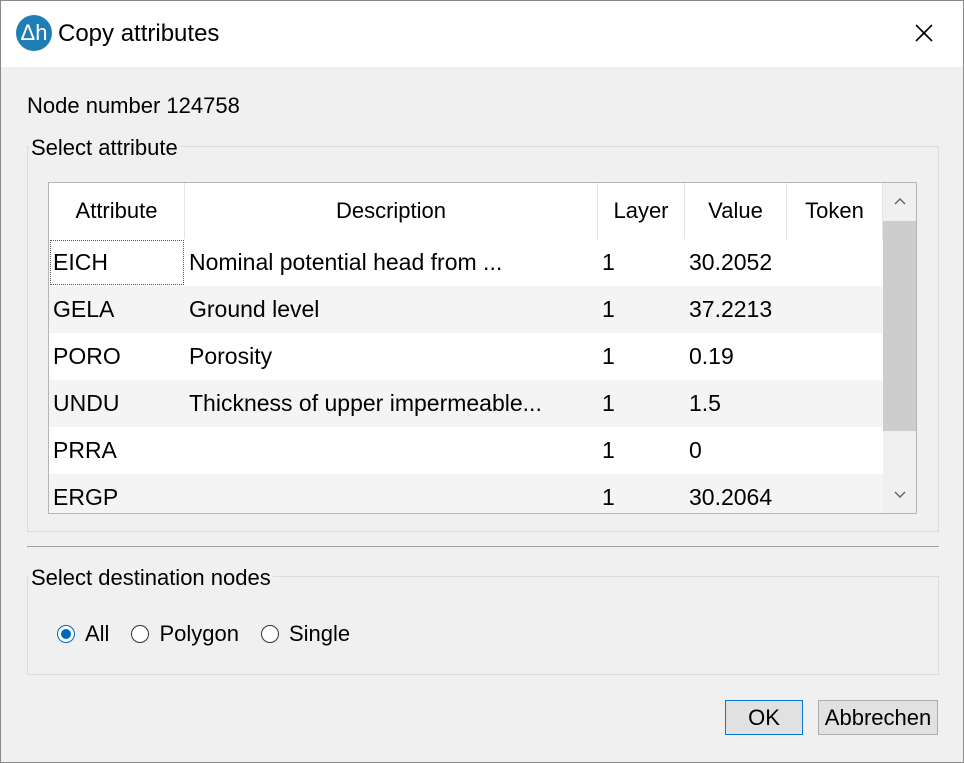  I want to click on cell-attribute: UNDU, so click(117, 403).